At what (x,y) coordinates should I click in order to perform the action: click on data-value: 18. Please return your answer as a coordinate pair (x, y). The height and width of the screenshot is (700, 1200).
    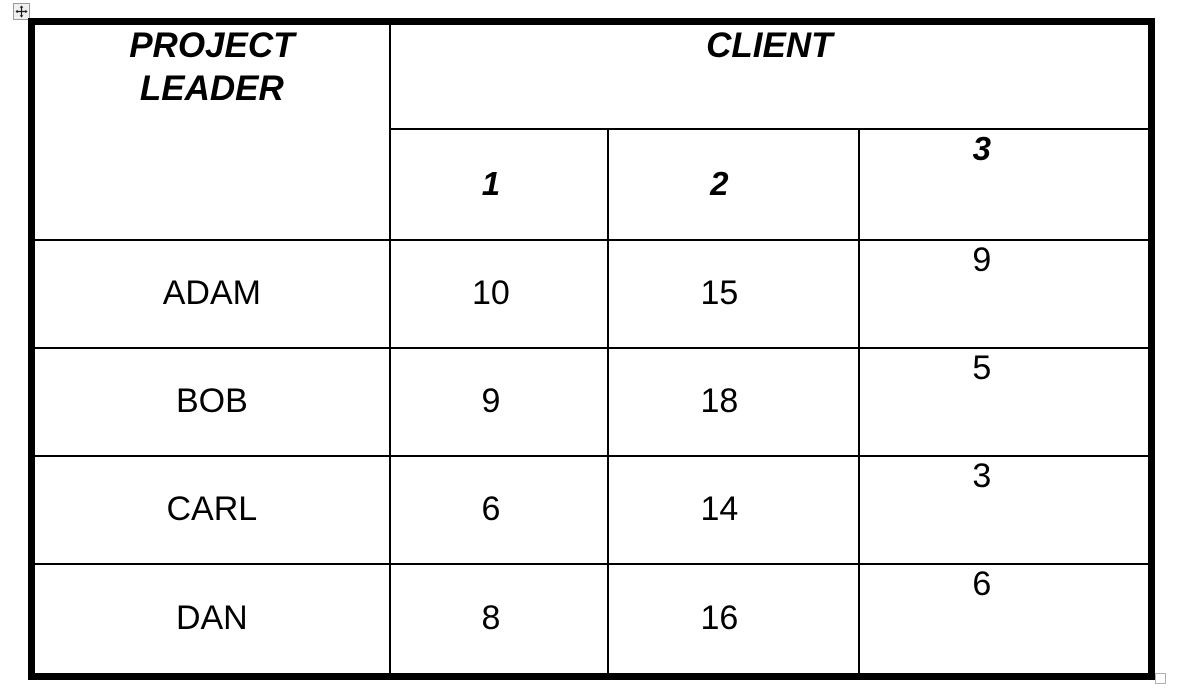
    Looking at the image, I should click on (719, 401).